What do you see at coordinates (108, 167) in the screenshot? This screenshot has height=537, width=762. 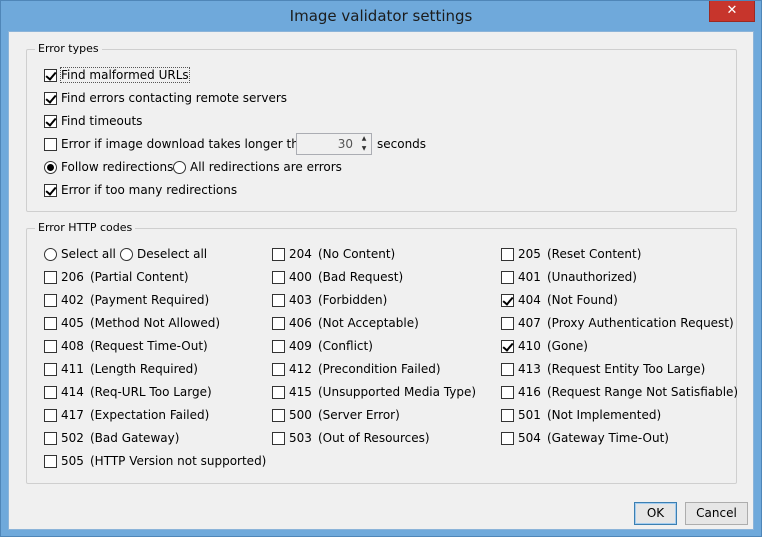 I see `follow-redirections-radio: Follow redirections` at bounding box center [108, 167].